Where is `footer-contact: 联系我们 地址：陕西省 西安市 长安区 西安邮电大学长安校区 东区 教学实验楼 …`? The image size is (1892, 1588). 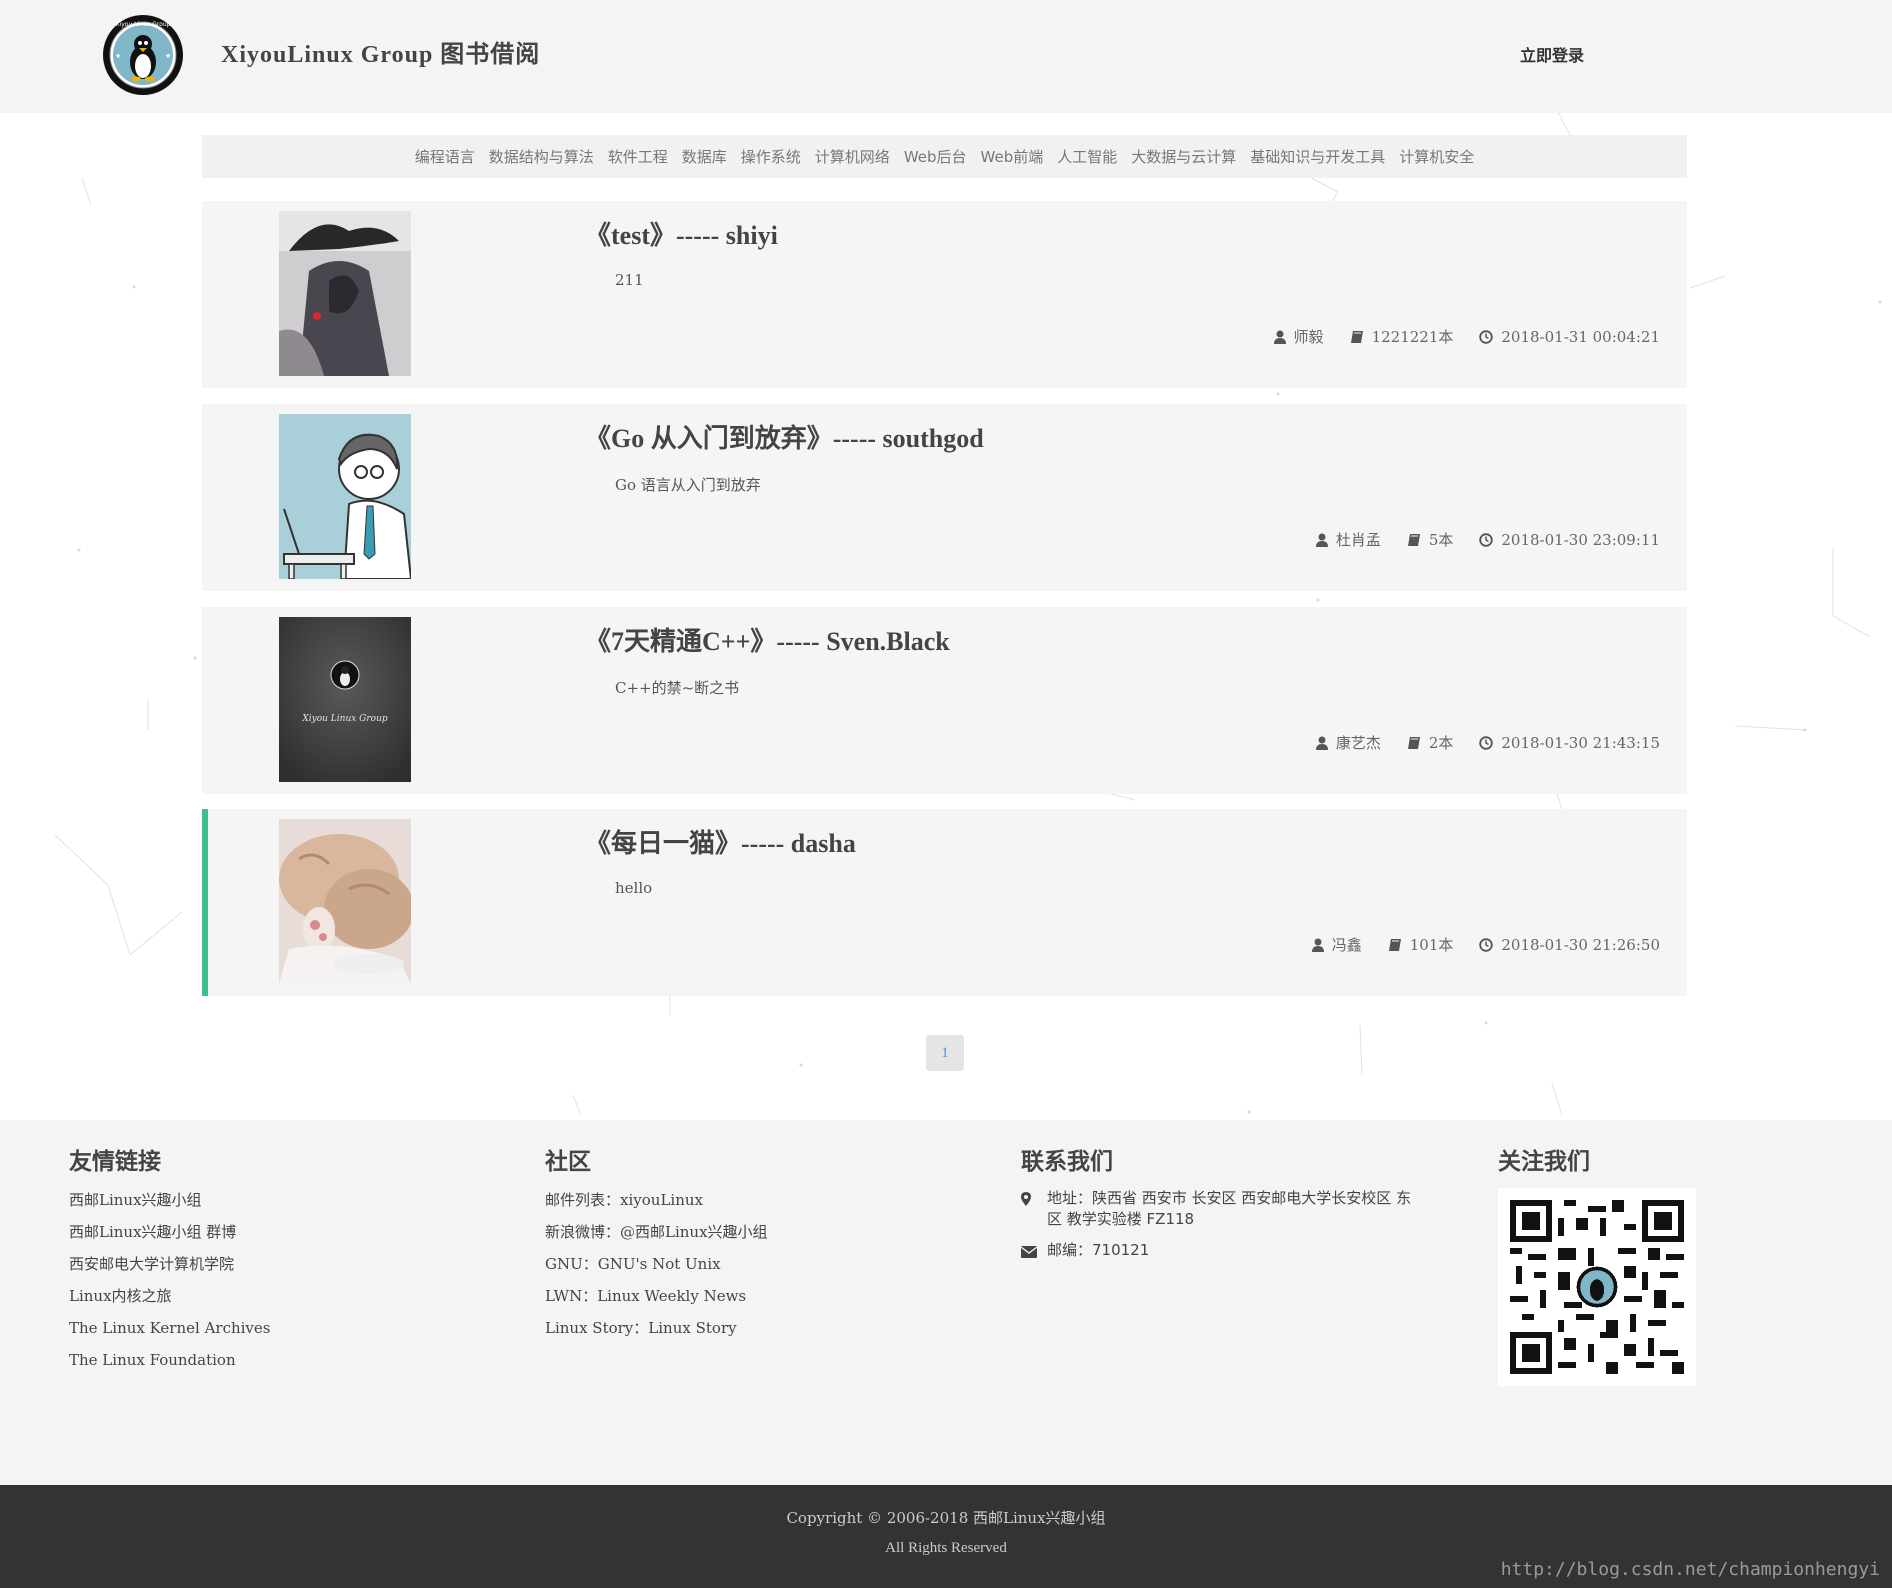 footer-contact: 联系我们 地址：陕西省 西安市 长安区 西安邮电大学长安校区 东区 教学实验楼 … is located at coordinates (1220, 1203).